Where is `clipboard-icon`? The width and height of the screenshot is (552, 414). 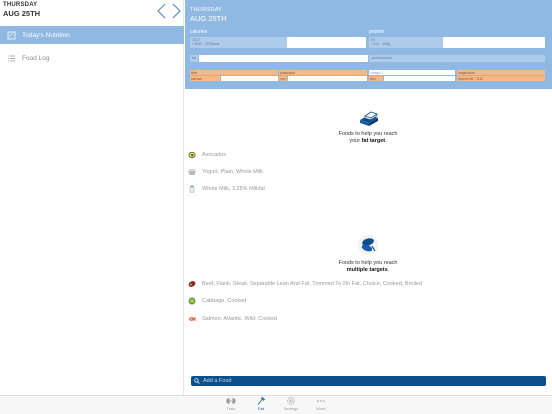 clipboard-icon is located at coordinates (11, 35).